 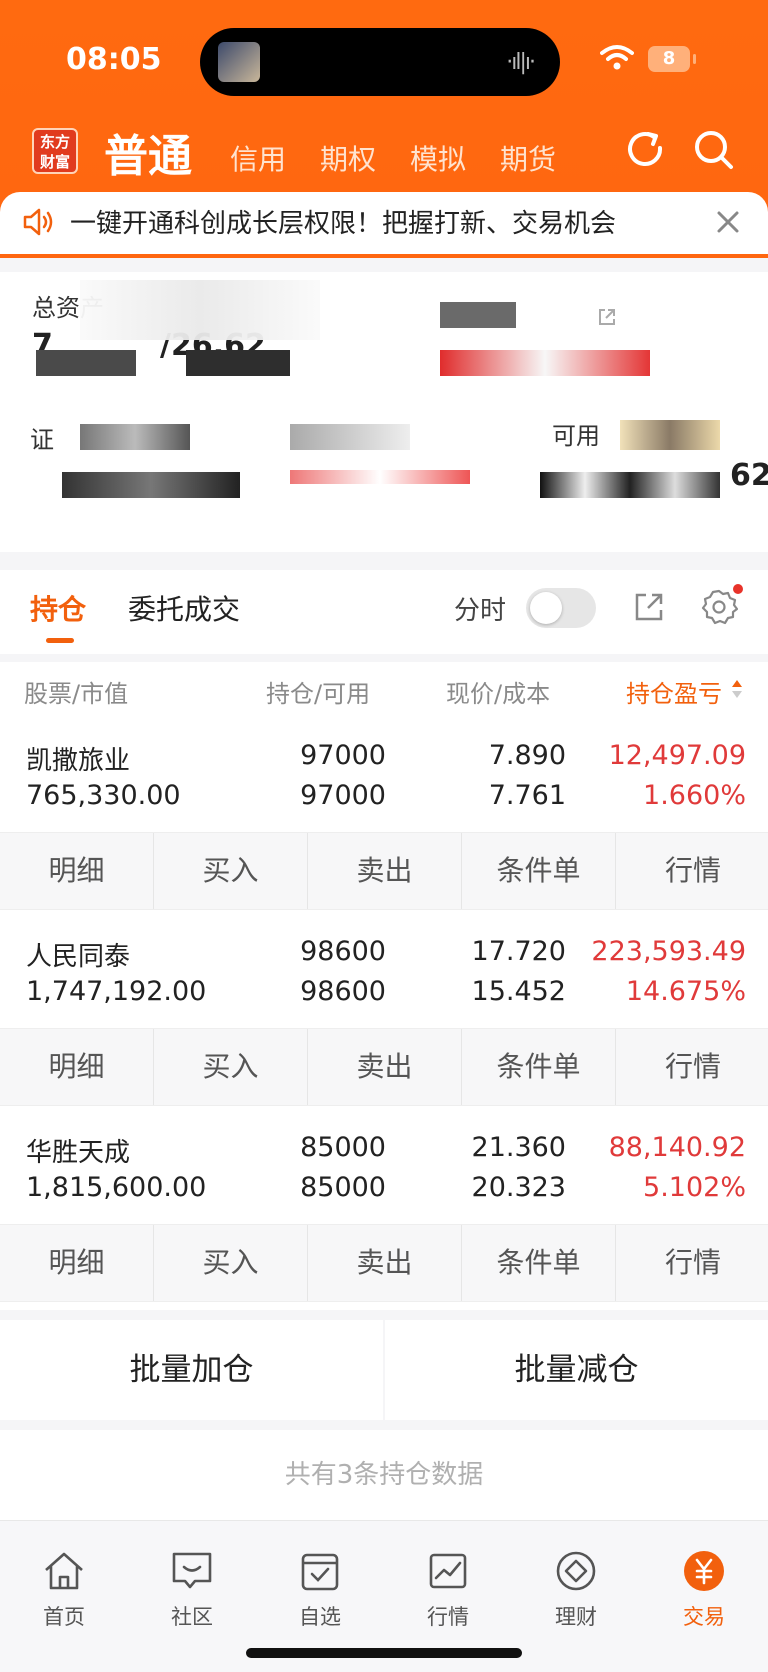 I want to click on market-chart-icon, so click(x=448, y=1571).